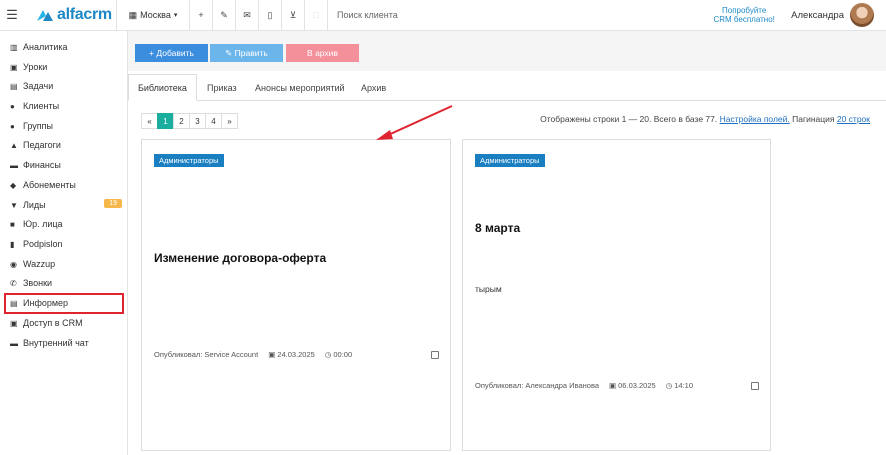 The width and height of the screenshot is (886, 455). I want to click on cart-icon: ⊻, so click(293, 15).